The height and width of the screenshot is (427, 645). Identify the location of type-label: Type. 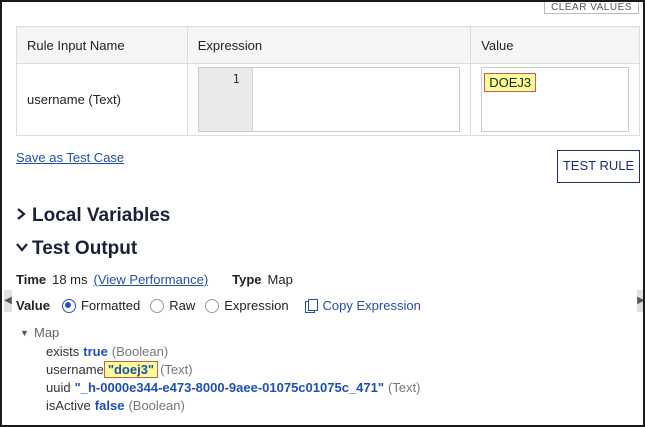
(247, 279).